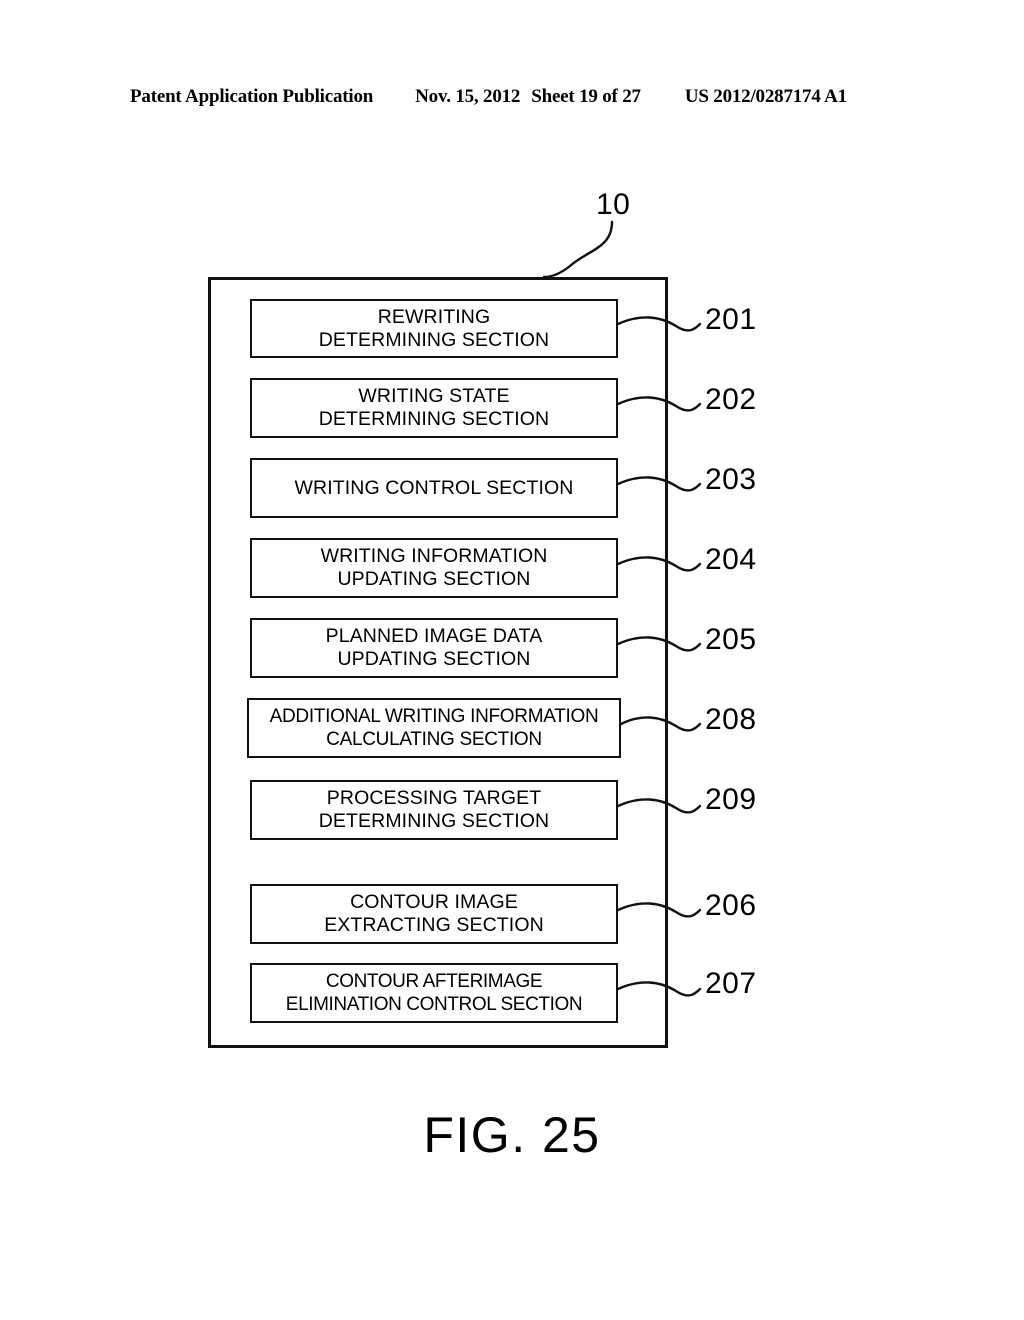  Describe the element at coordinates (731, 479) in the screenshot. I see `ref-numeral-203: 203` at that location.